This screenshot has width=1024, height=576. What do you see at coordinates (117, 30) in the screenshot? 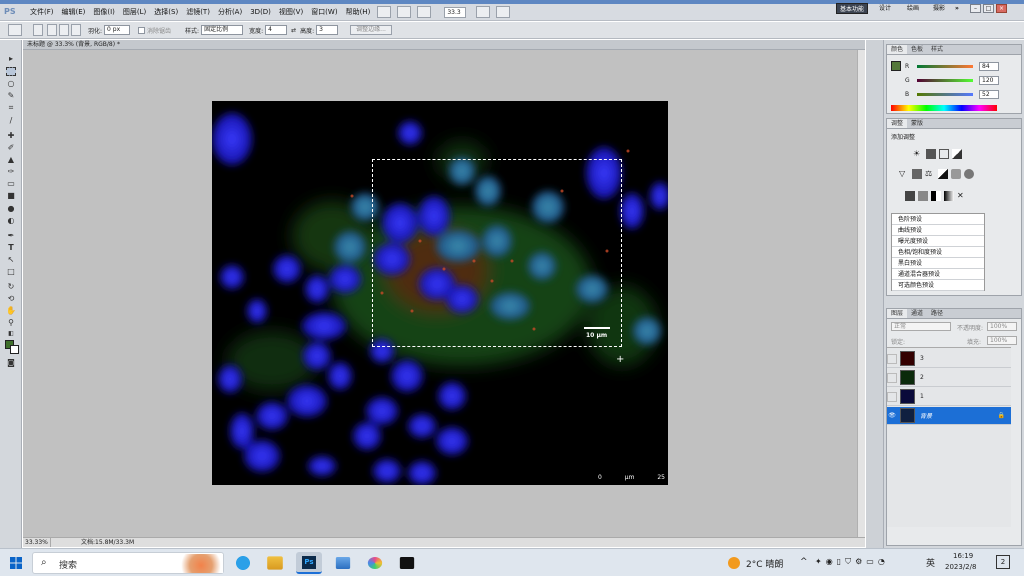
I see `feather-input: 0 px` at bounding box center [117, 30].